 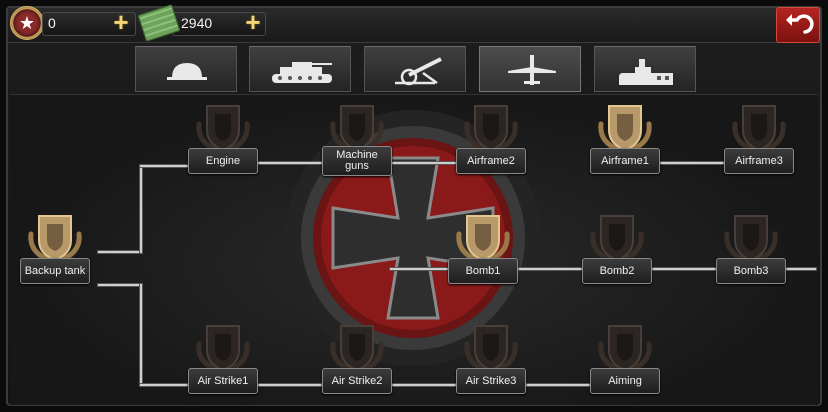 I want to click on node-label: Aiming, so click(x=625, y=381).